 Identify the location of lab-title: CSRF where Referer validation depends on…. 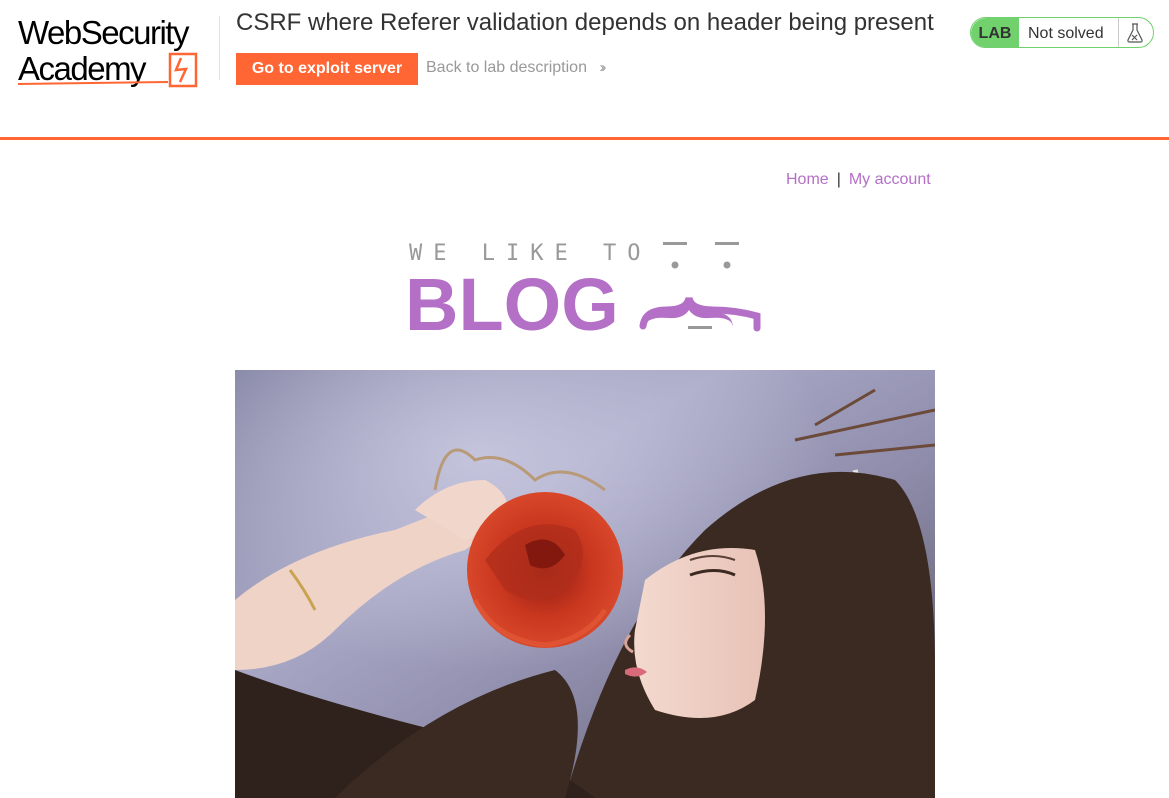
(585, 22).